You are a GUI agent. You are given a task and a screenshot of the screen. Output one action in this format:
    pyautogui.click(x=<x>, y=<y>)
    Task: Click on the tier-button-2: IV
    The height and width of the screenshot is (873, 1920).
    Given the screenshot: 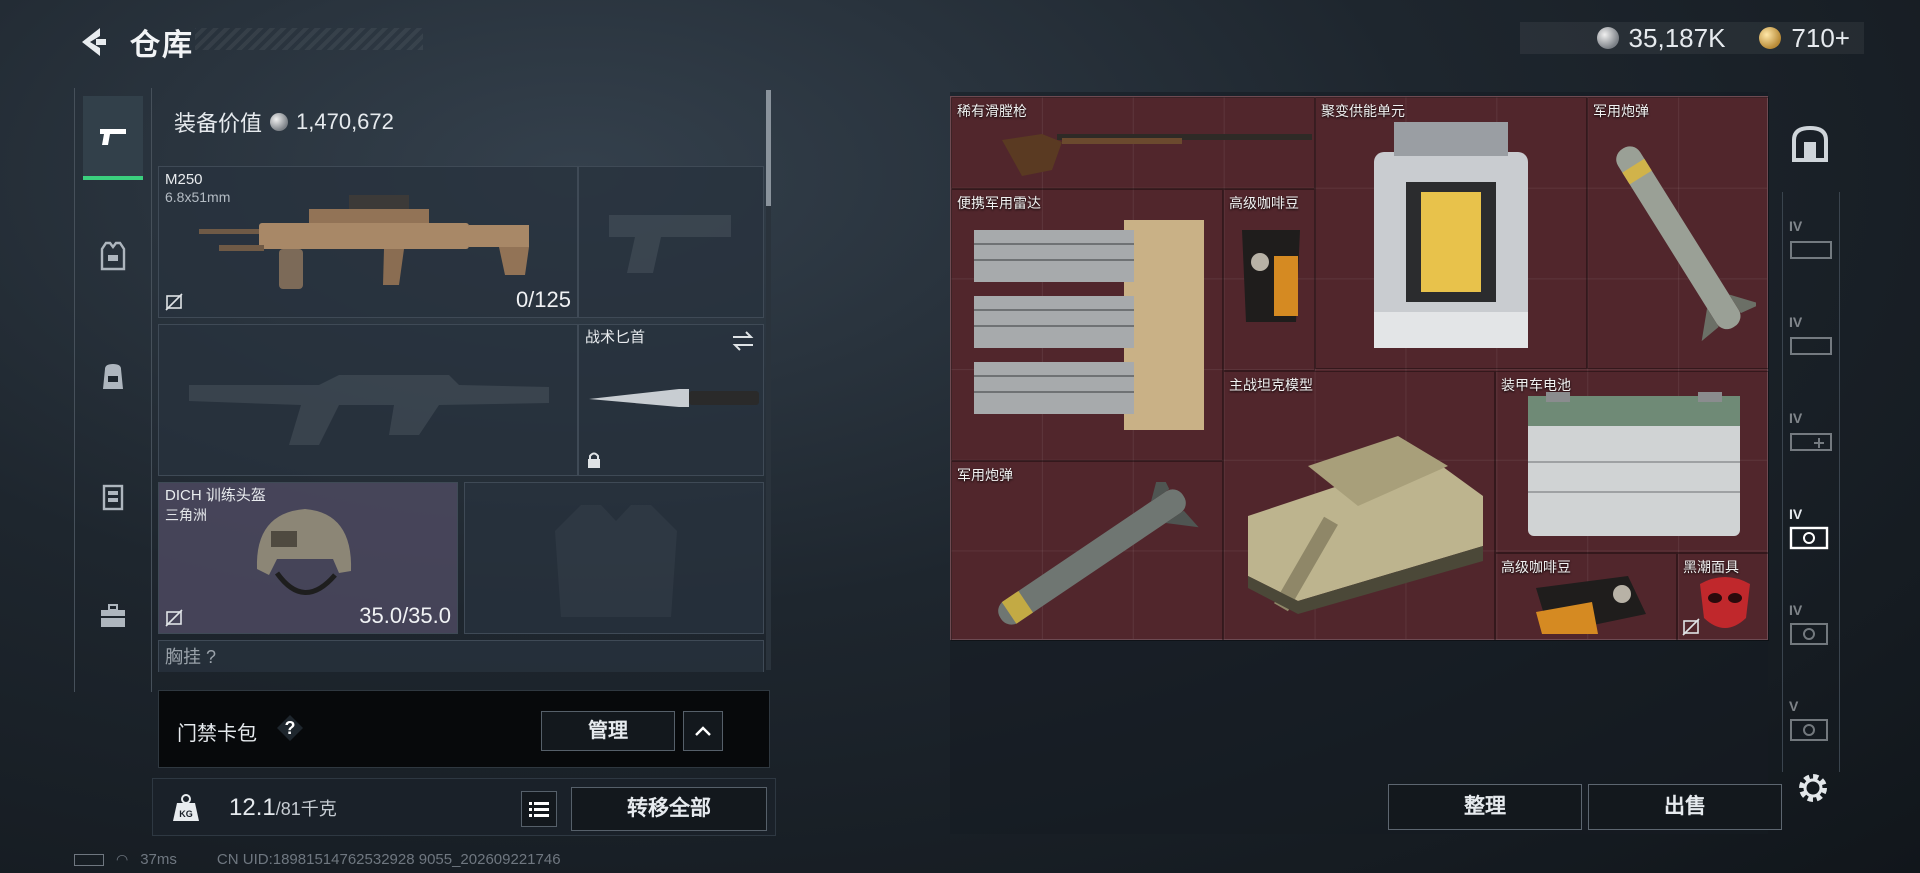 What is the action you would take?
    pyautogui.click(x=1811, y=340)
    